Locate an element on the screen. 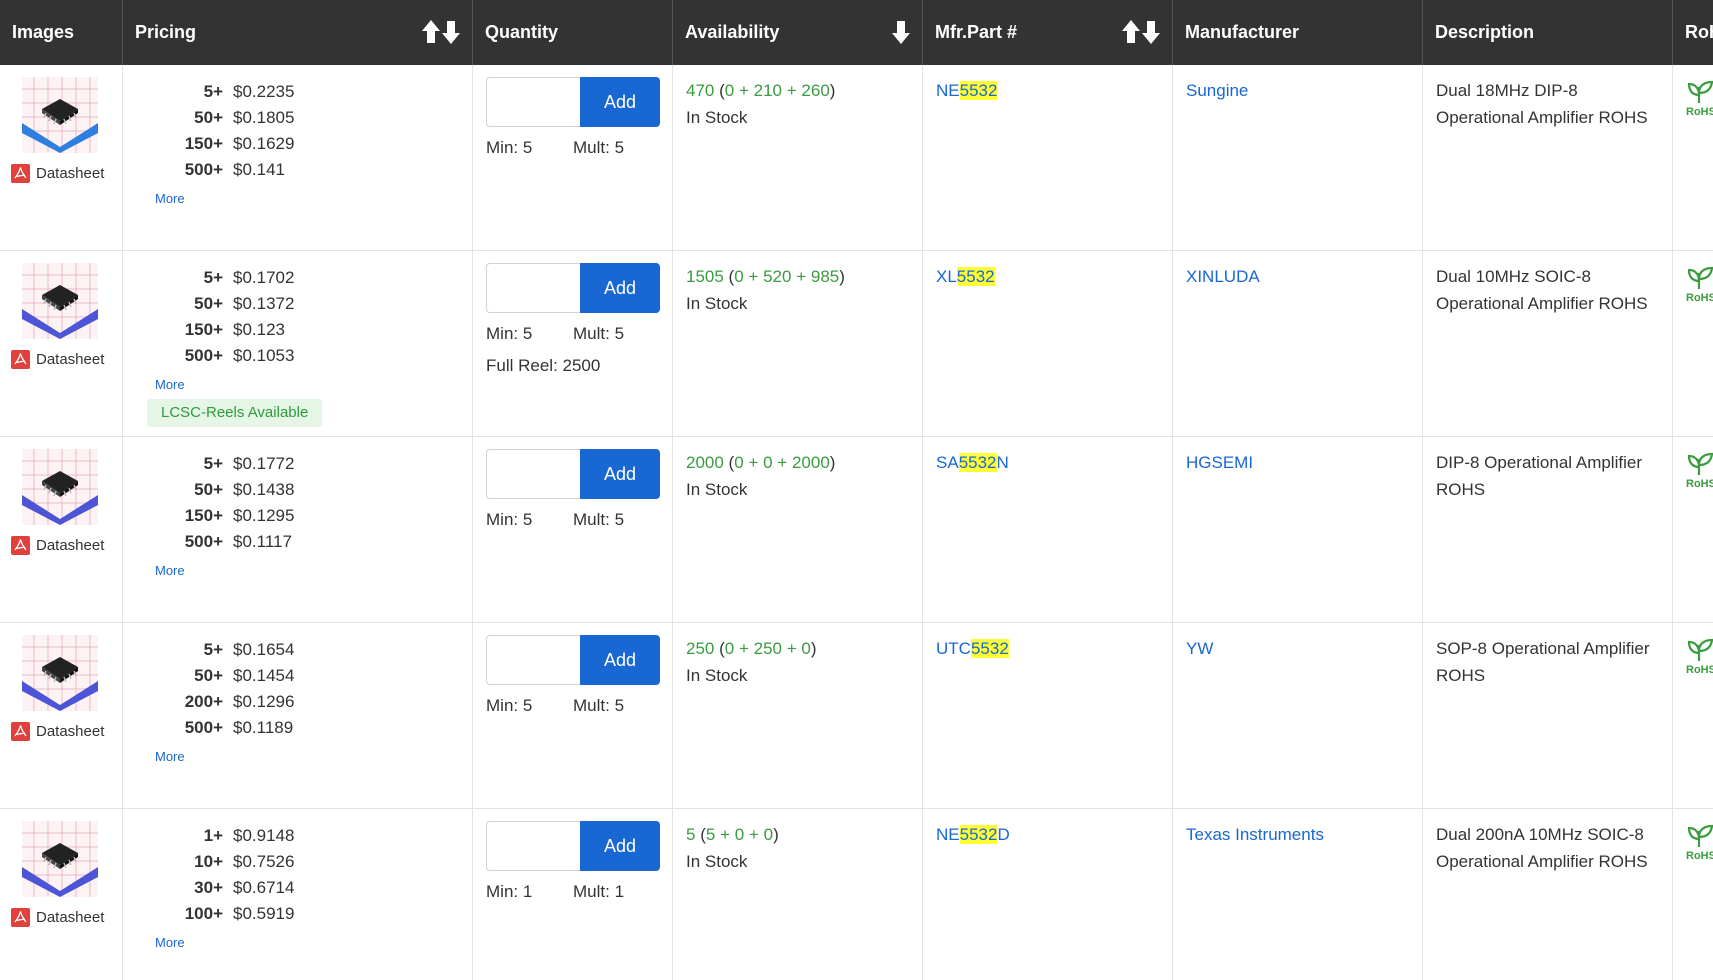  part-prefix: XL is located at coordinates (946, 276).